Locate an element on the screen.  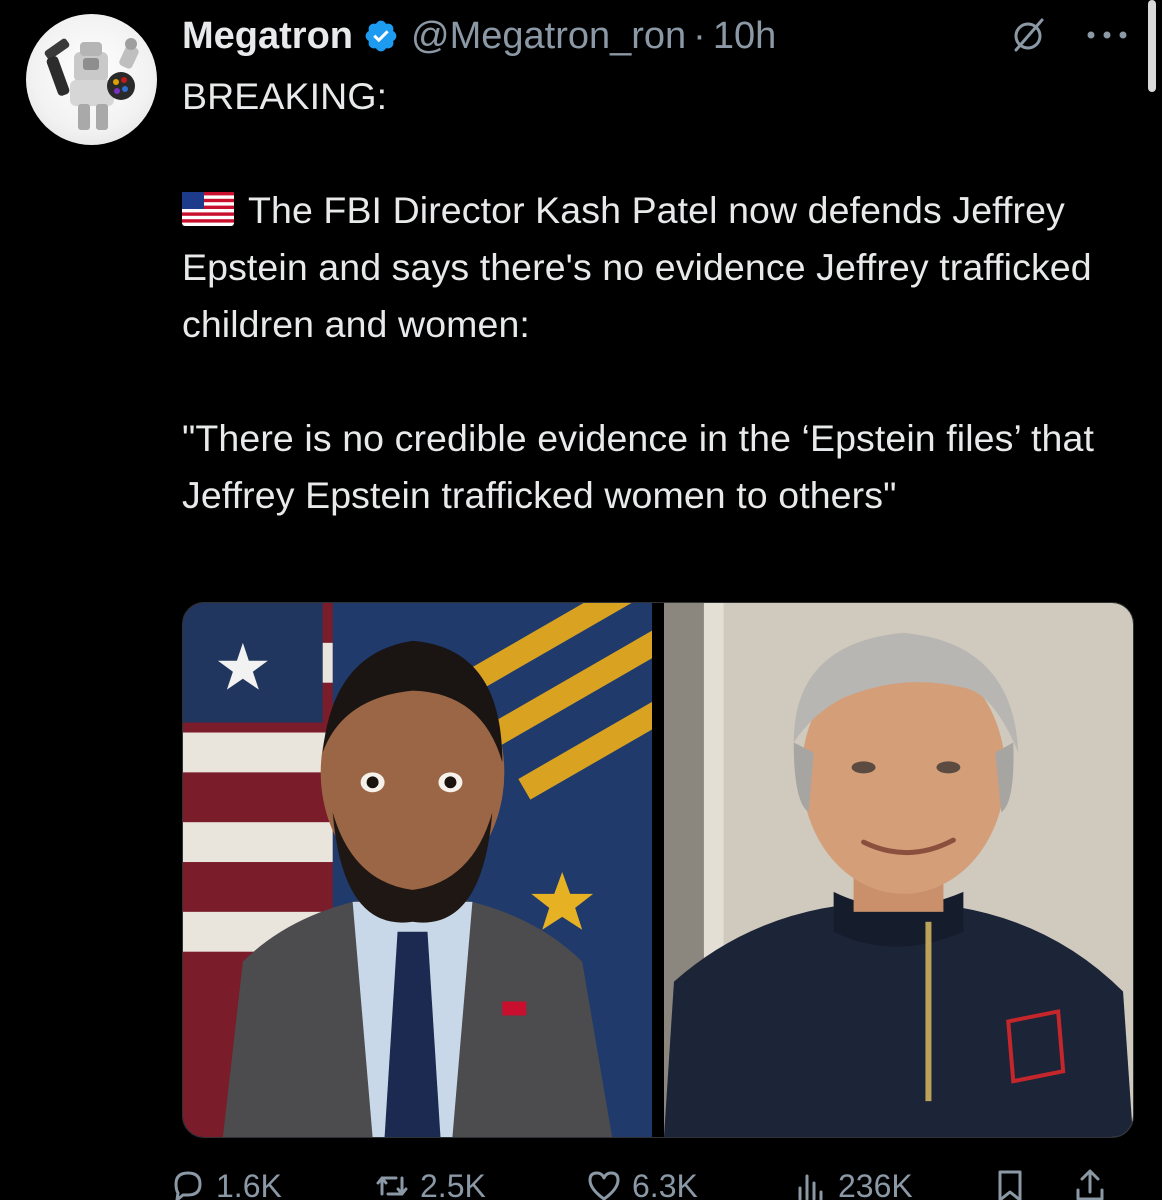
share-button is located at coordinates (1094, 1183).